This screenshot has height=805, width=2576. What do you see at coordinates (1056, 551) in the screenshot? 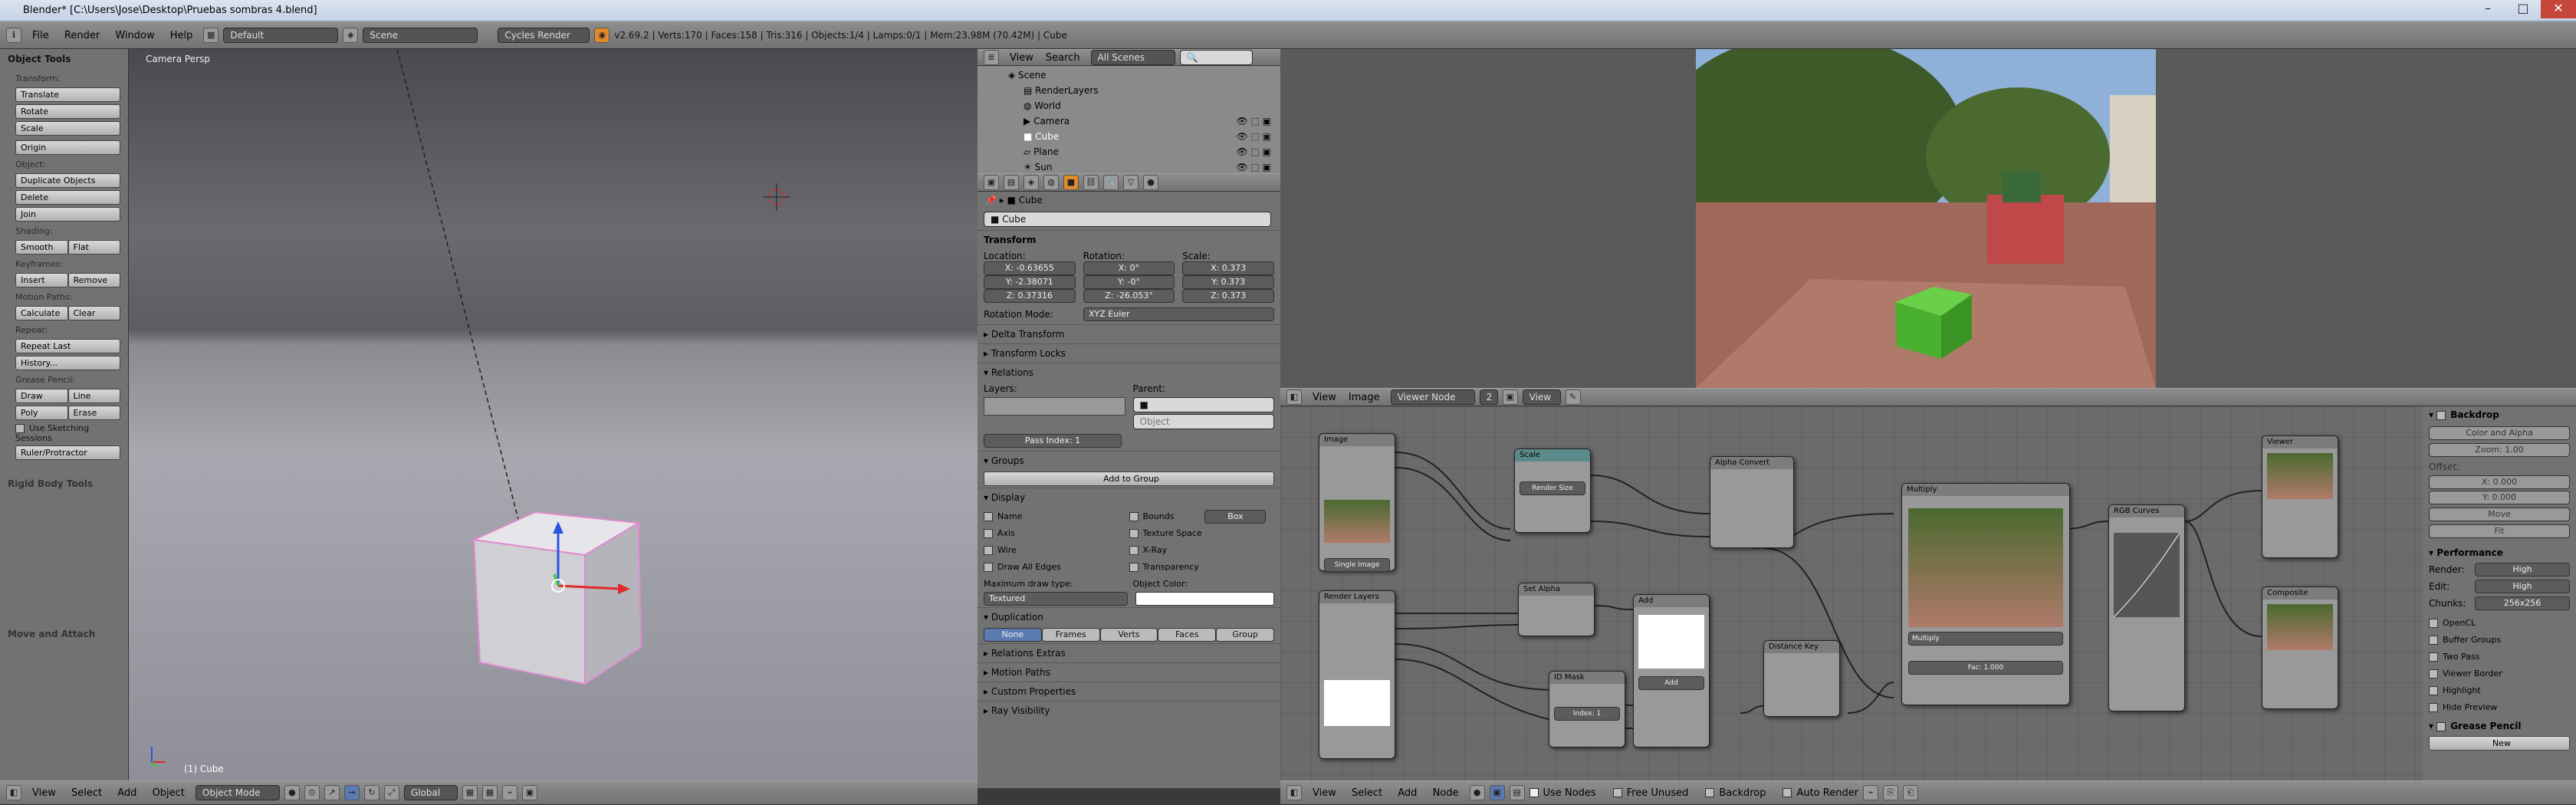
I see `wire-checkbox: Wire` at bounding box center [1056, 551].